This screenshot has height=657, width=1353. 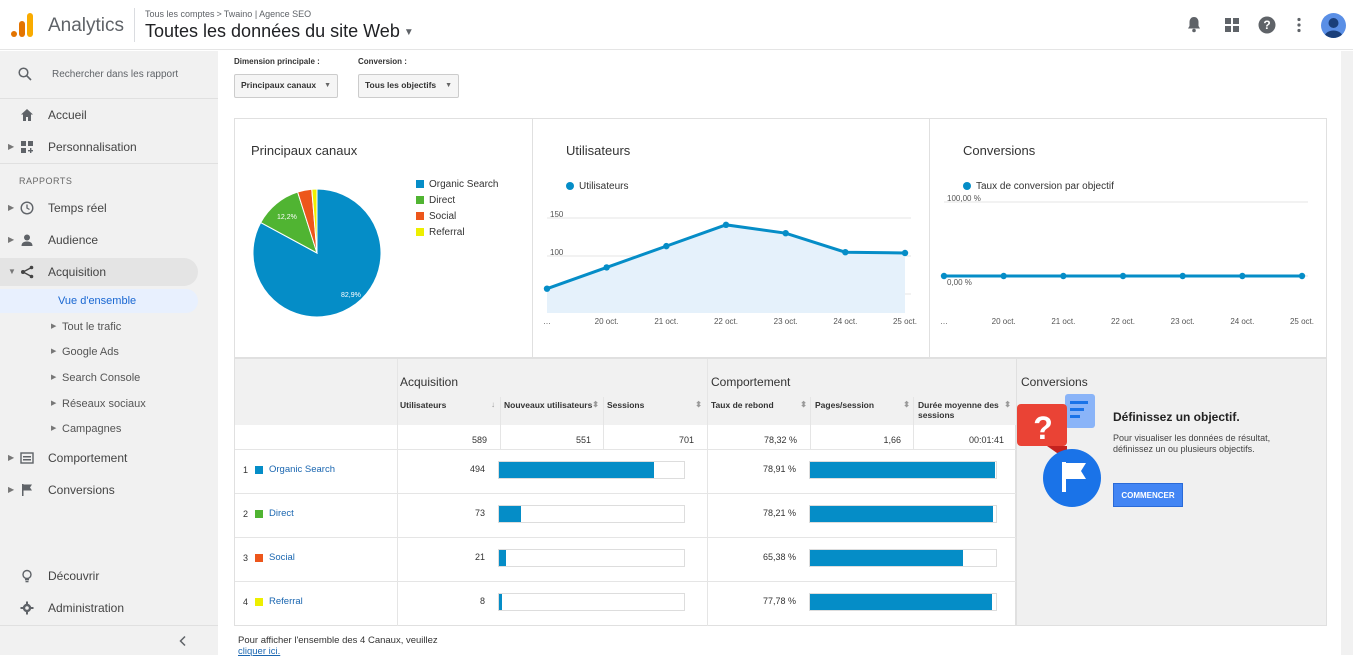 I want to click on view-title: Toutes les données du site Web, so click(x=272, y=31).